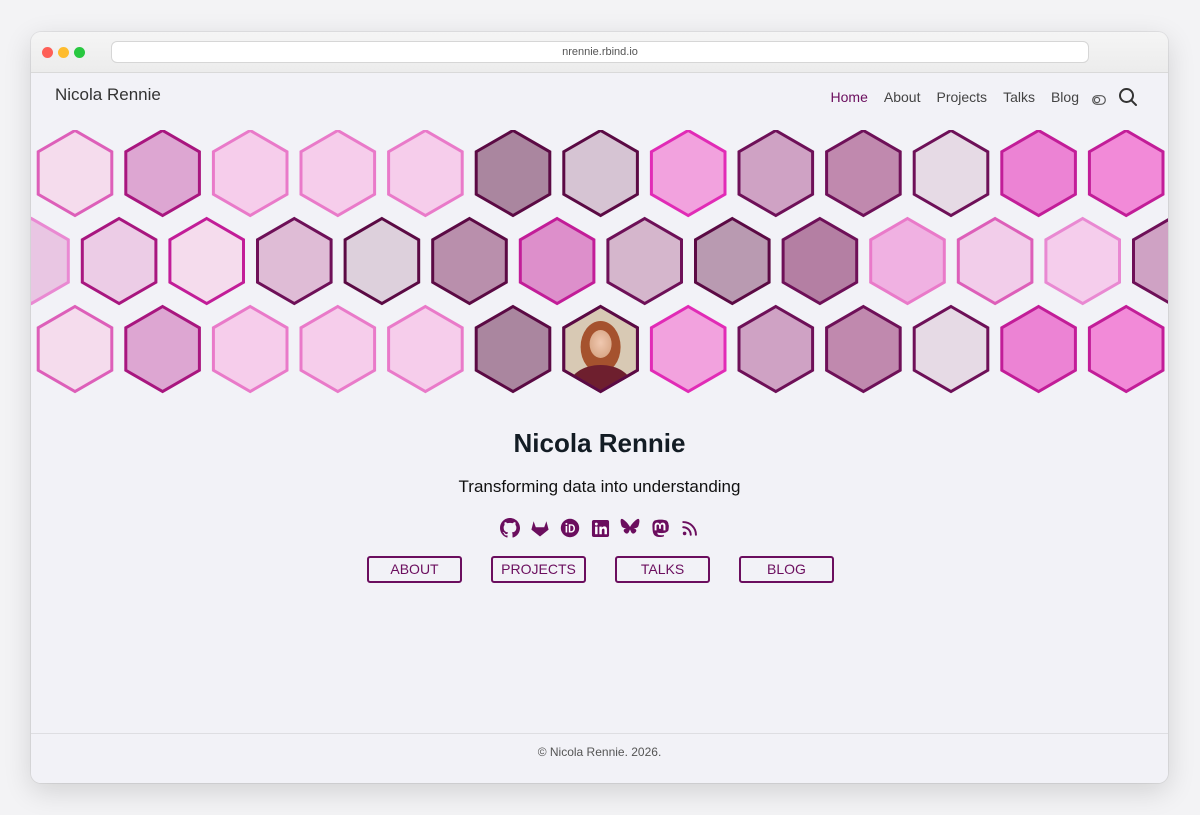 The height and width of the screenshot is (815, 1200). What do you see at coordinates (902, 97) in the screenshot?
I see `nav-about: About` at bounding box center [902, 97].